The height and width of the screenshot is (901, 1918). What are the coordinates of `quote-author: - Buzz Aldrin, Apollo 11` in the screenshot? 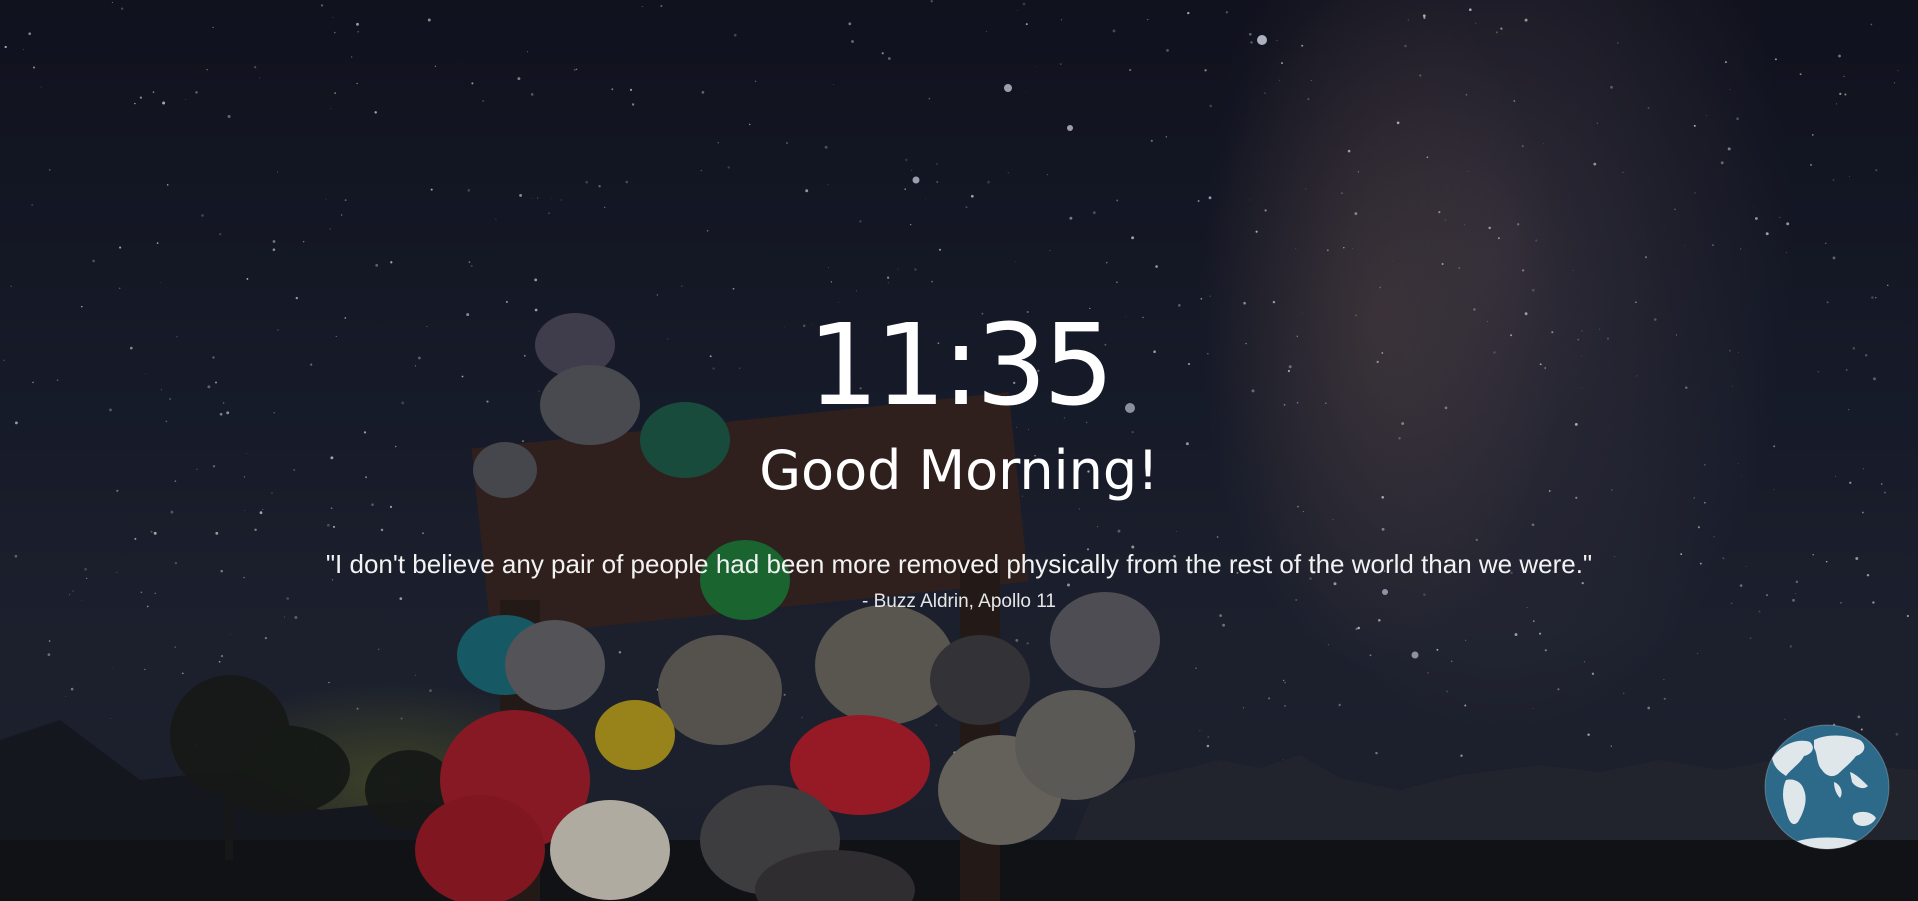 It's located at (959, 601).